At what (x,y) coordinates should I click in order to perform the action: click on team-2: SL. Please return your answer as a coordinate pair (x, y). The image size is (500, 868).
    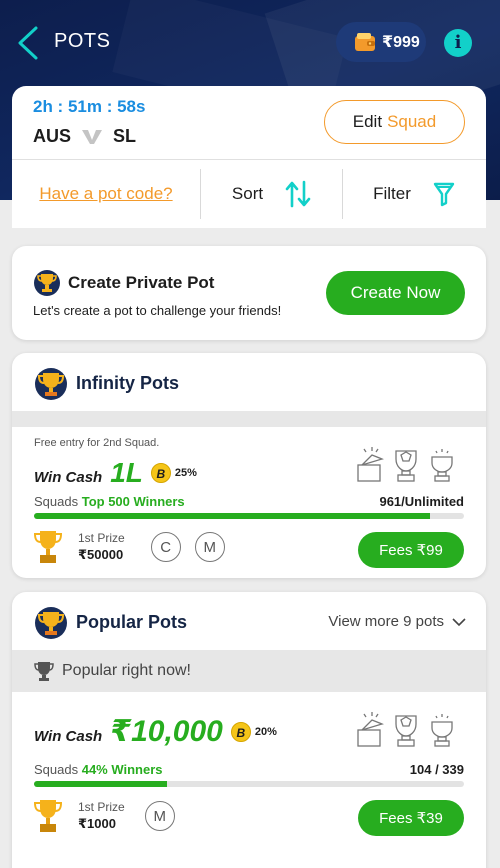
    Looking at the image, I should click on (125, 136).